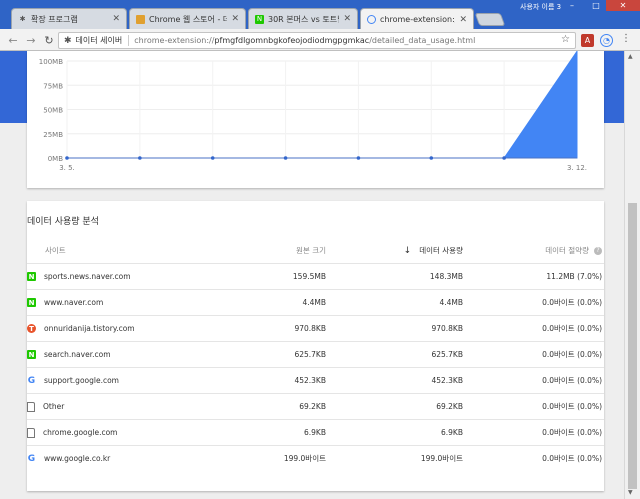 This screenshot has width=640, height=499. What do you see at coordinates (81, 380) in the screenshot?
I see `site-name: support.google.com` at bounding box center [81, 380].